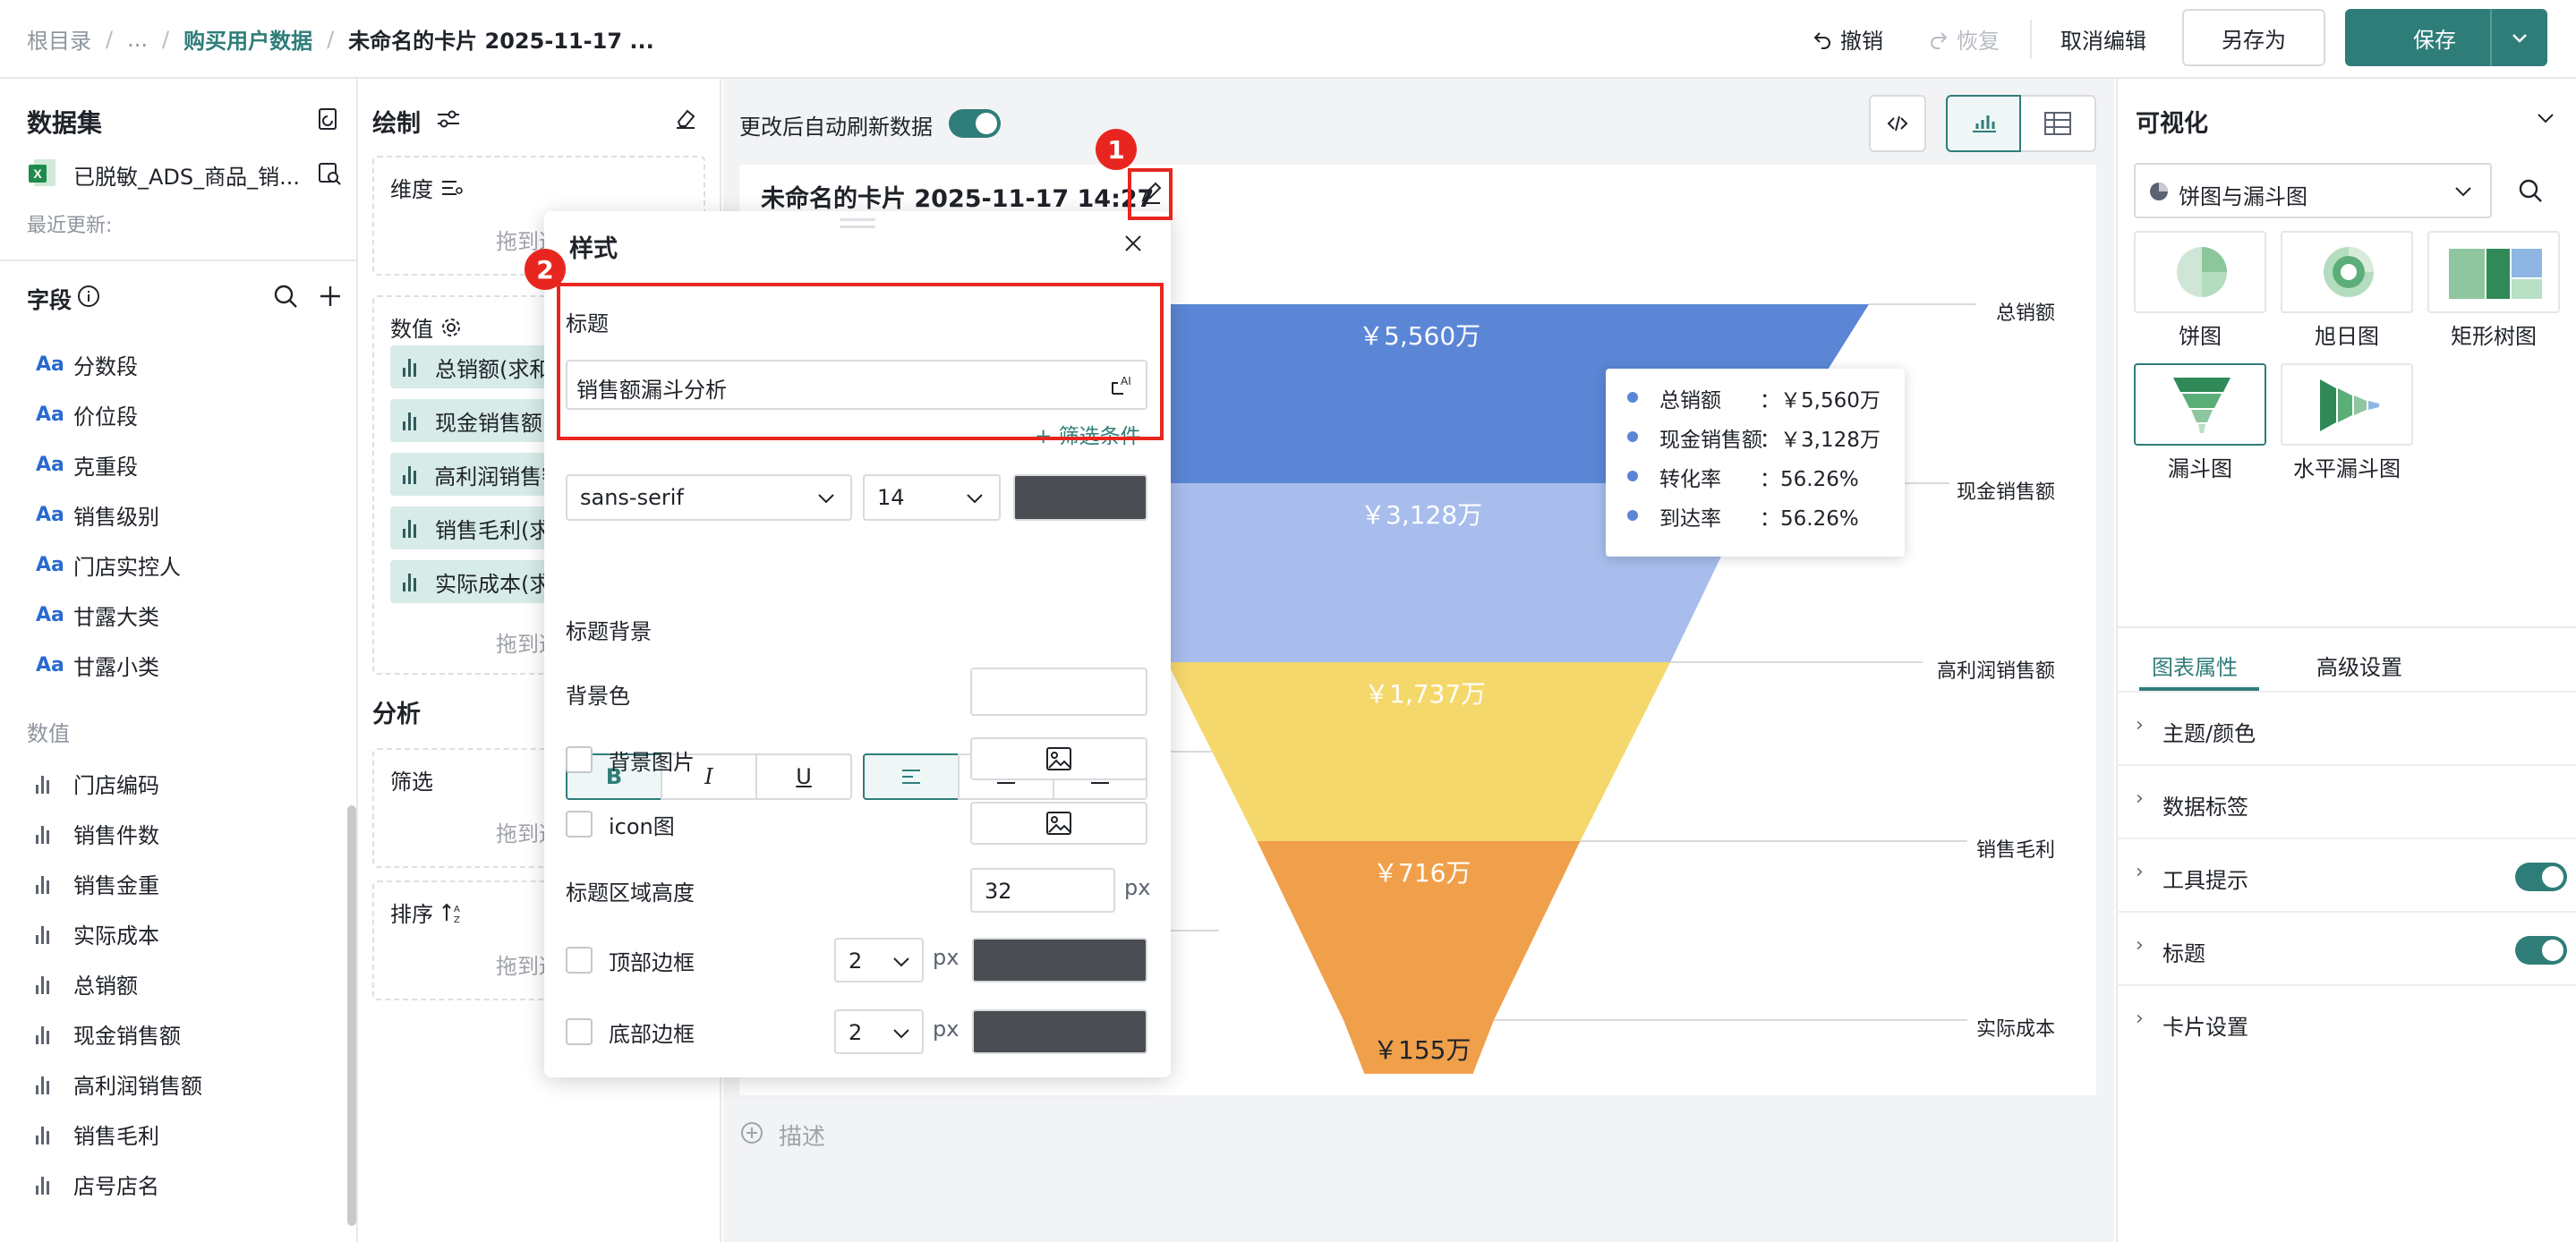  What do you see at coordinates (1042, 890) in the screenshot?
I see `area-height-input: 32` at bounding box center [1042, 890].